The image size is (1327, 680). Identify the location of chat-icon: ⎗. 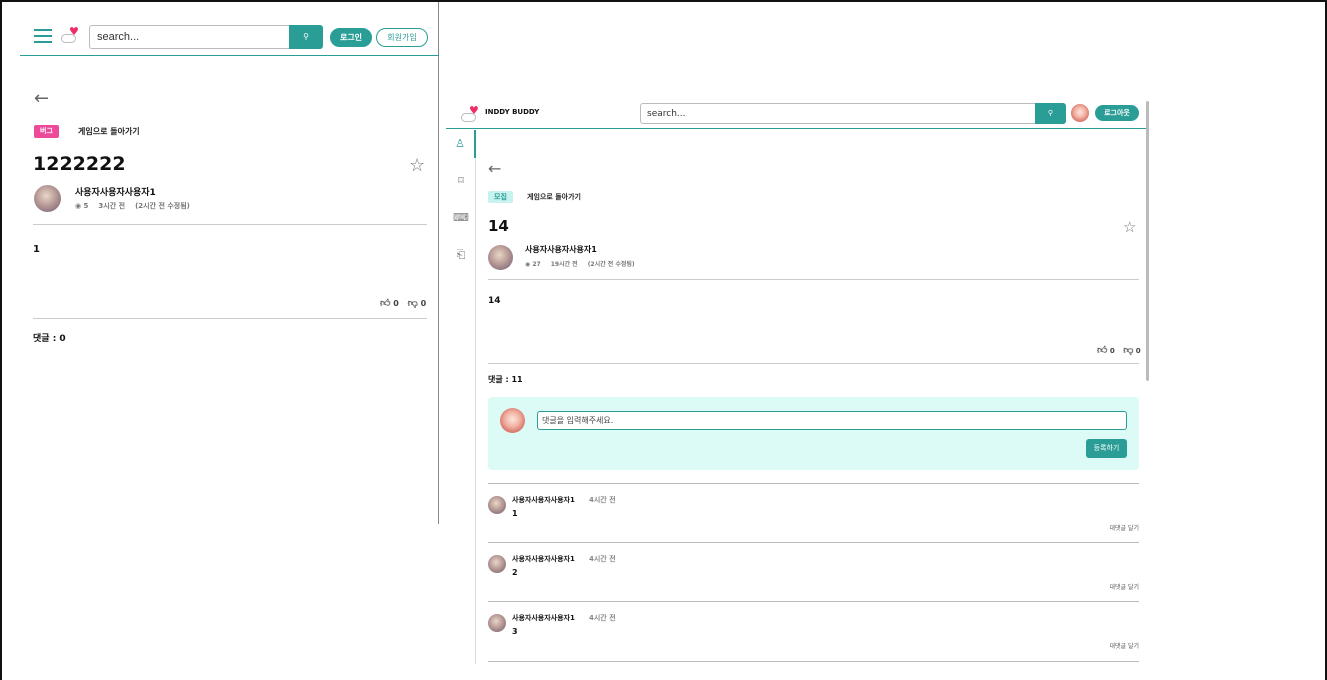
(461, 255).